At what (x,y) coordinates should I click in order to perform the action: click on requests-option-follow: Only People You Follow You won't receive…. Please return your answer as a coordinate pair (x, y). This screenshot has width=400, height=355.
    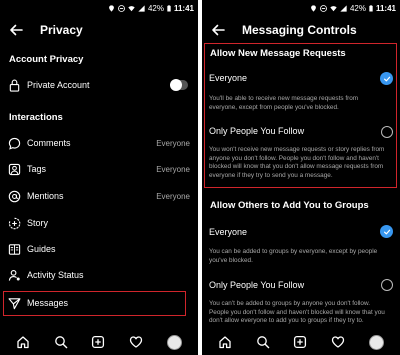
    Looking at the image, I should click on (301, 155).